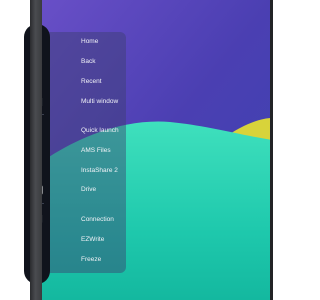 The image size is (320, 300). What do you see at coordinates (88, 62) in the screenshot?
I see `menu-item-back: Back` at bounding box center [88, 62].